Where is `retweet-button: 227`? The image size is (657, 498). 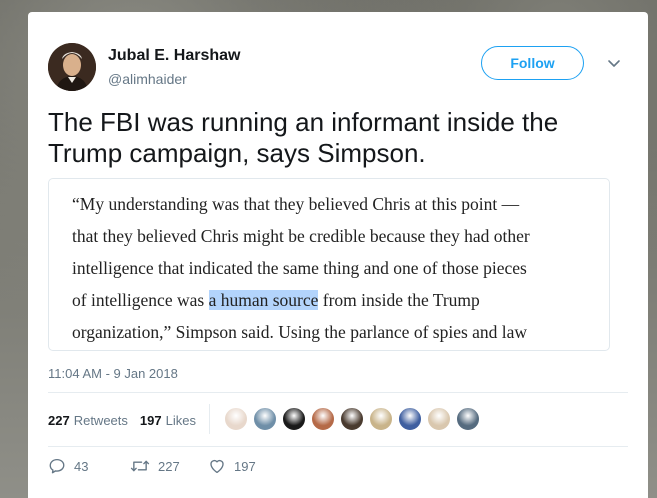
retweet-button: 227 is located at coordinates (169, 466).